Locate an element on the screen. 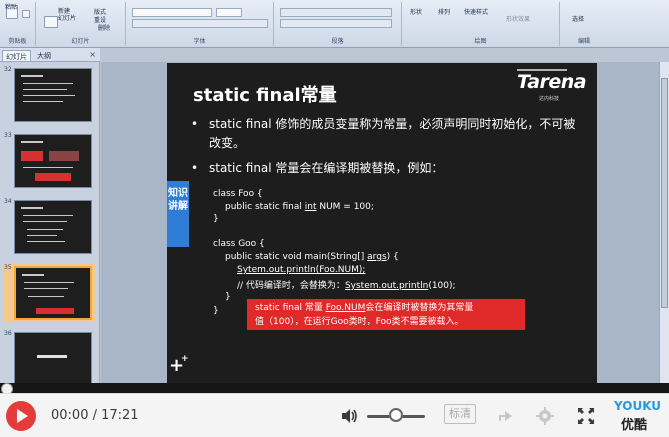  new-slide-icon is located at coordinates (51, 22).